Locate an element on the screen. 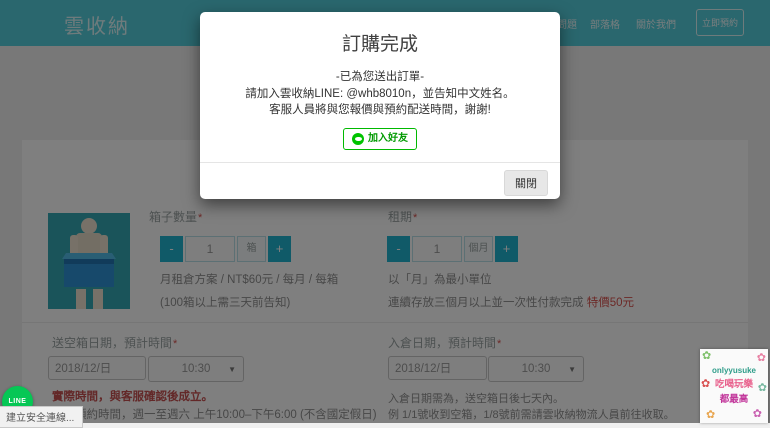  close-button: 關閉 is located at coordinates (526, 183).